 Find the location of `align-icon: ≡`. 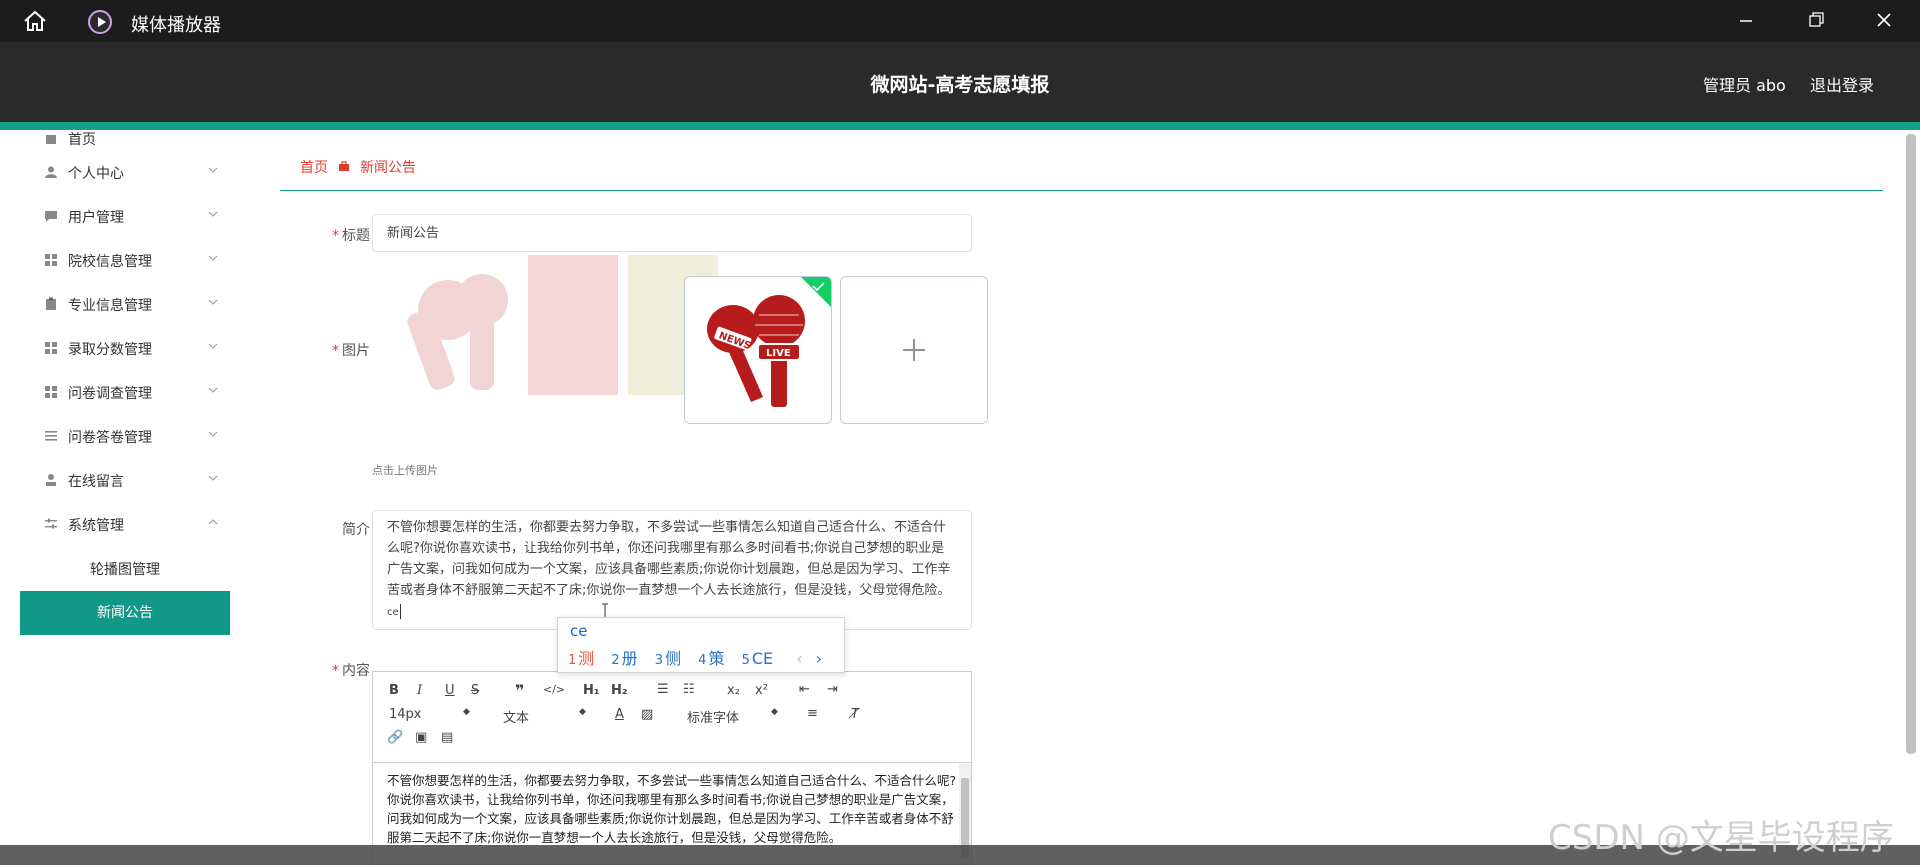

align-icon: ≡ is located at coordinates (812, 713).